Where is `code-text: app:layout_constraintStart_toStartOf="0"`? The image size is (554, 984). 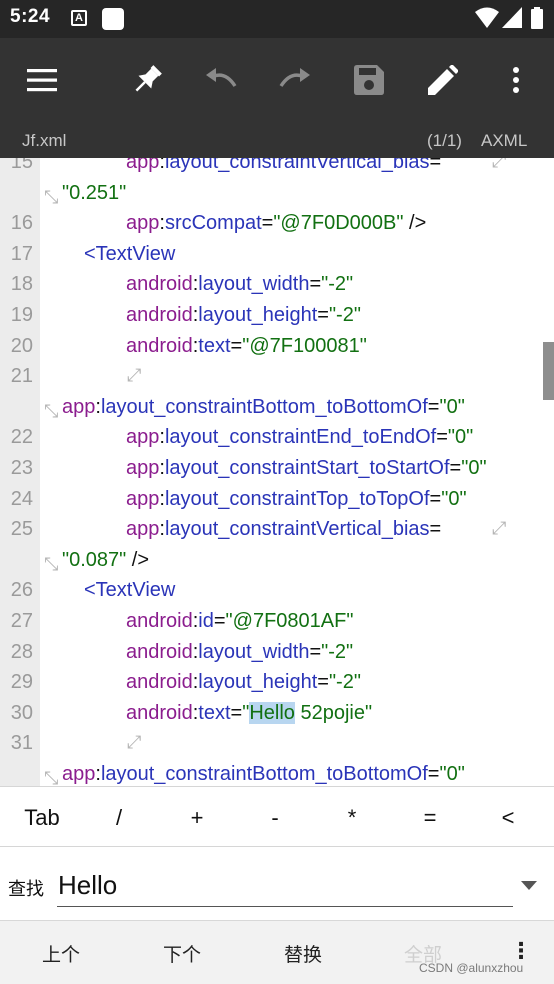 code-text: app:layout_constraintStart_toStartOf="0" is located at coordinates (306, 468).